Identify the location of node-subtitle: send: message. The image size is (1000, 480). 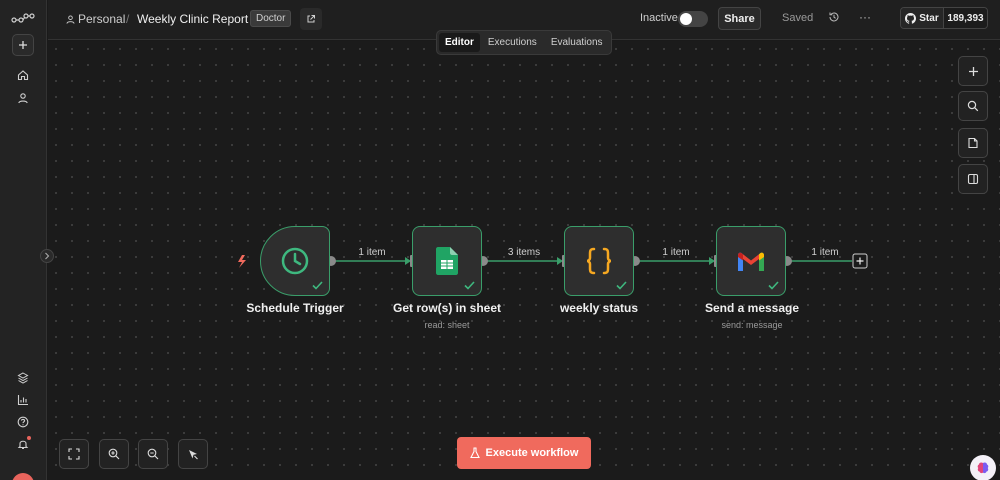
(752, 325).